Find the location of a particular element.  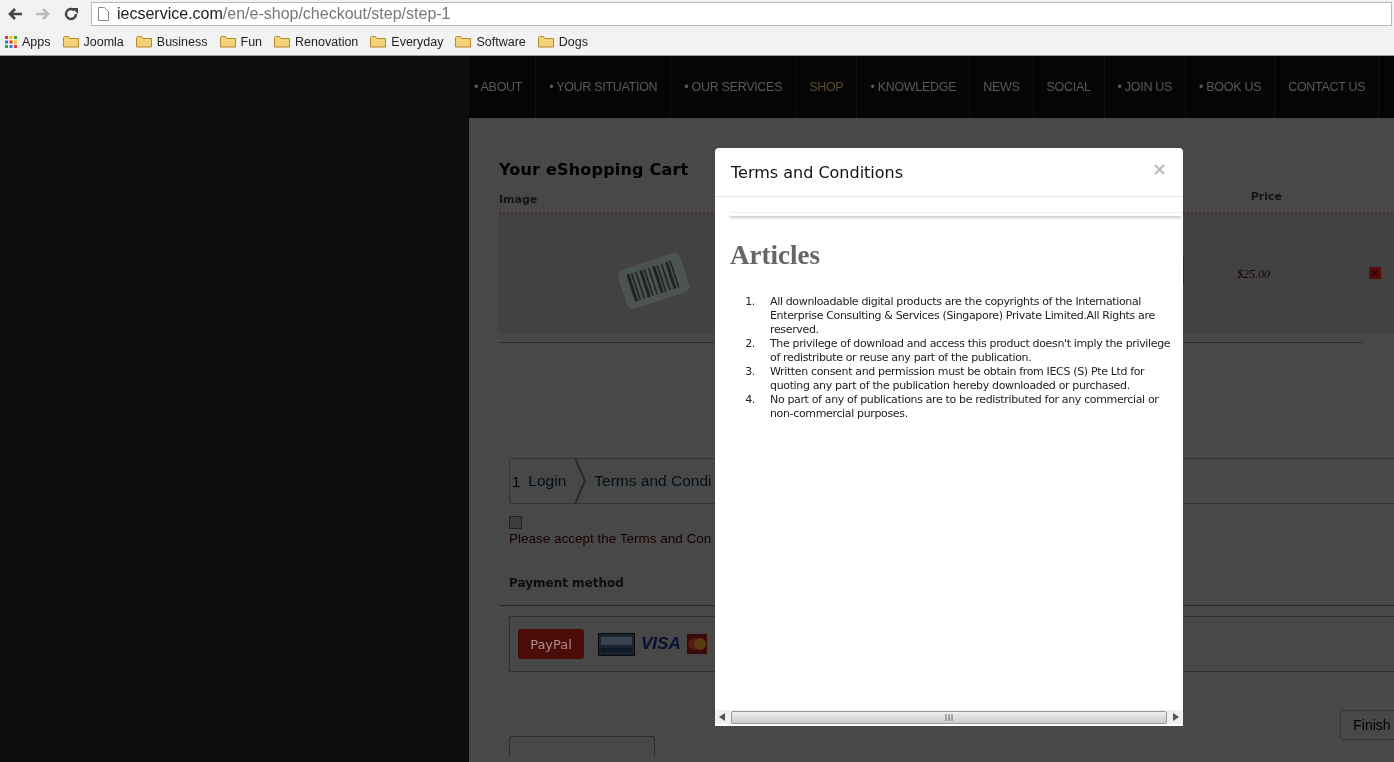

scroll-right-icon is located at coordinates (1176, 717).